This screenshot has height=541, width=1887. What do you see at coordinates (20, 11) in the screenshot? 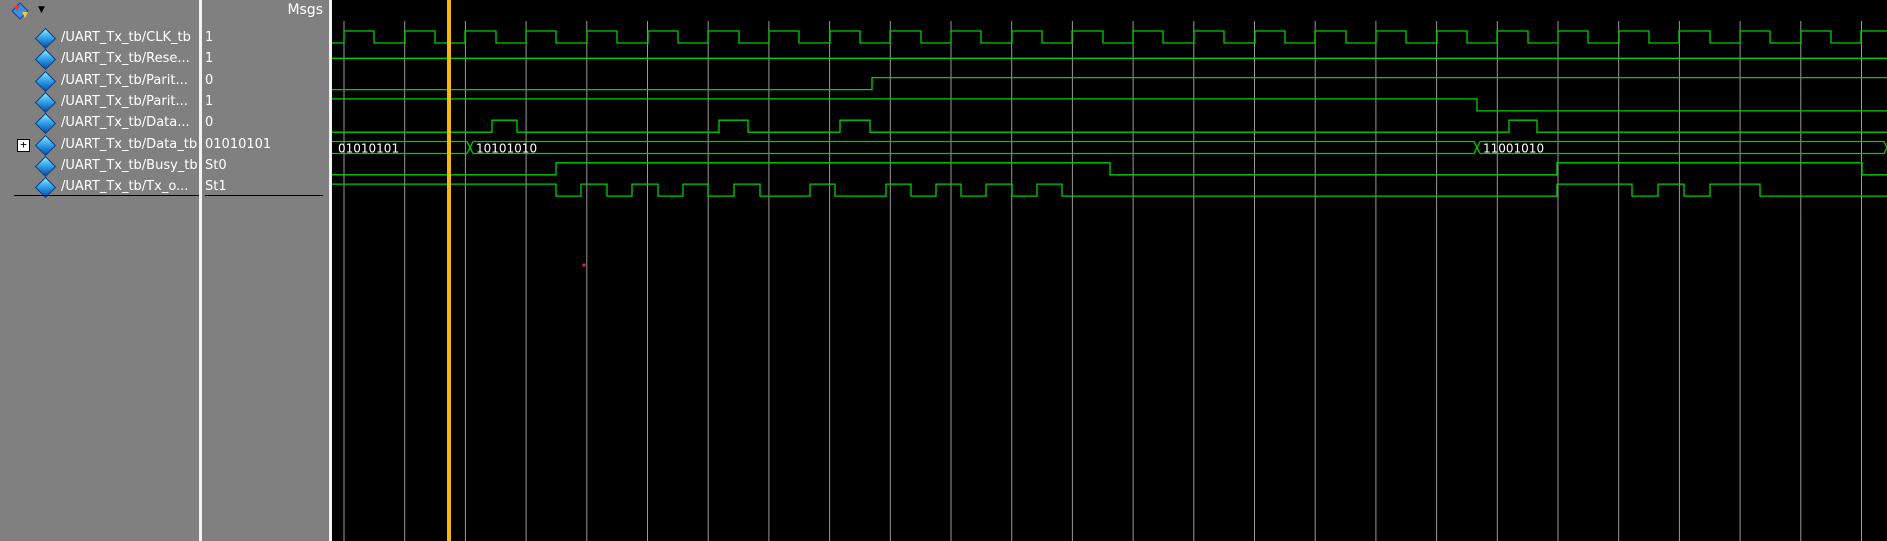
I see `wave-tool-icon` at bounding box center [20, 11].